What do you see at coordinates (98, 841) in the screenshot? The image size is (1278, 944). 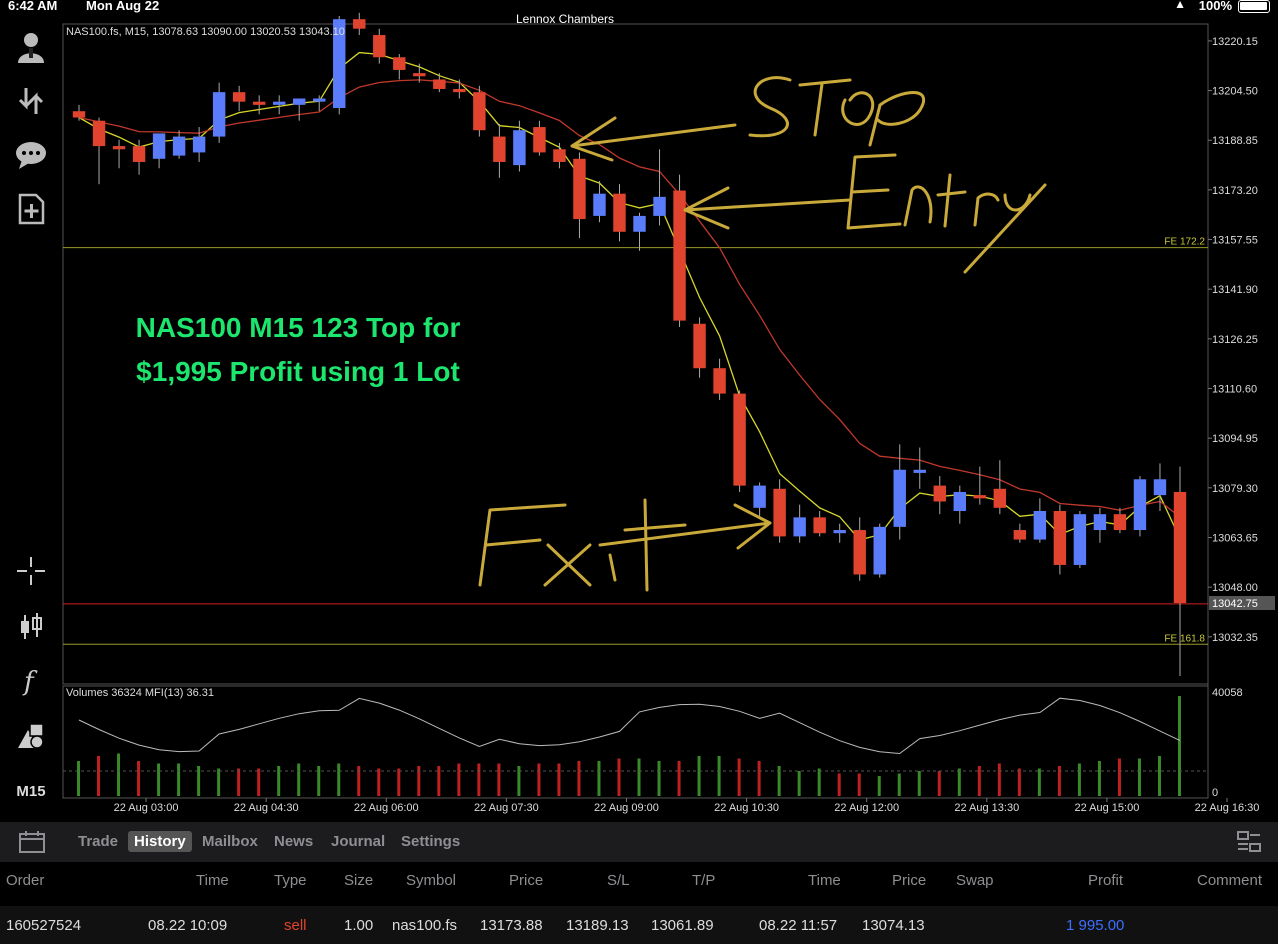 I see `tab-trade: Trade` at bounding box center [98, 841].